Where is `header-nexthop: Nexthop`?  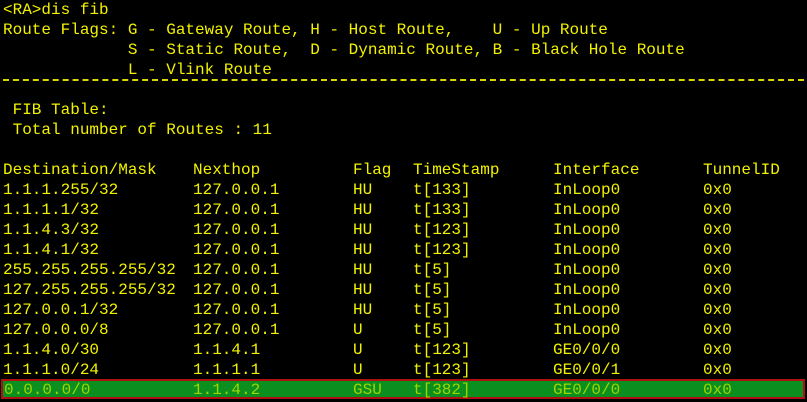
header-nexthop: Nexthop is located at coordinates (227, 170).